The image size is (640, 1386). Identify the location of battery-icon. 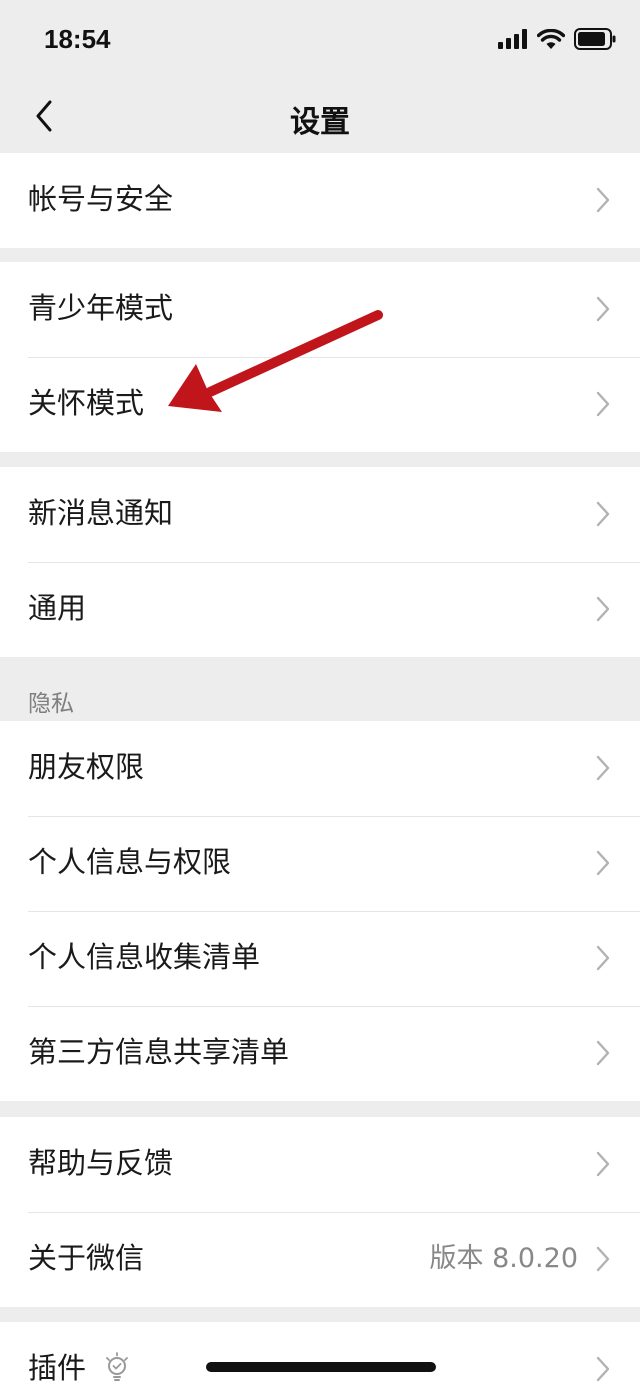
(595, 39).